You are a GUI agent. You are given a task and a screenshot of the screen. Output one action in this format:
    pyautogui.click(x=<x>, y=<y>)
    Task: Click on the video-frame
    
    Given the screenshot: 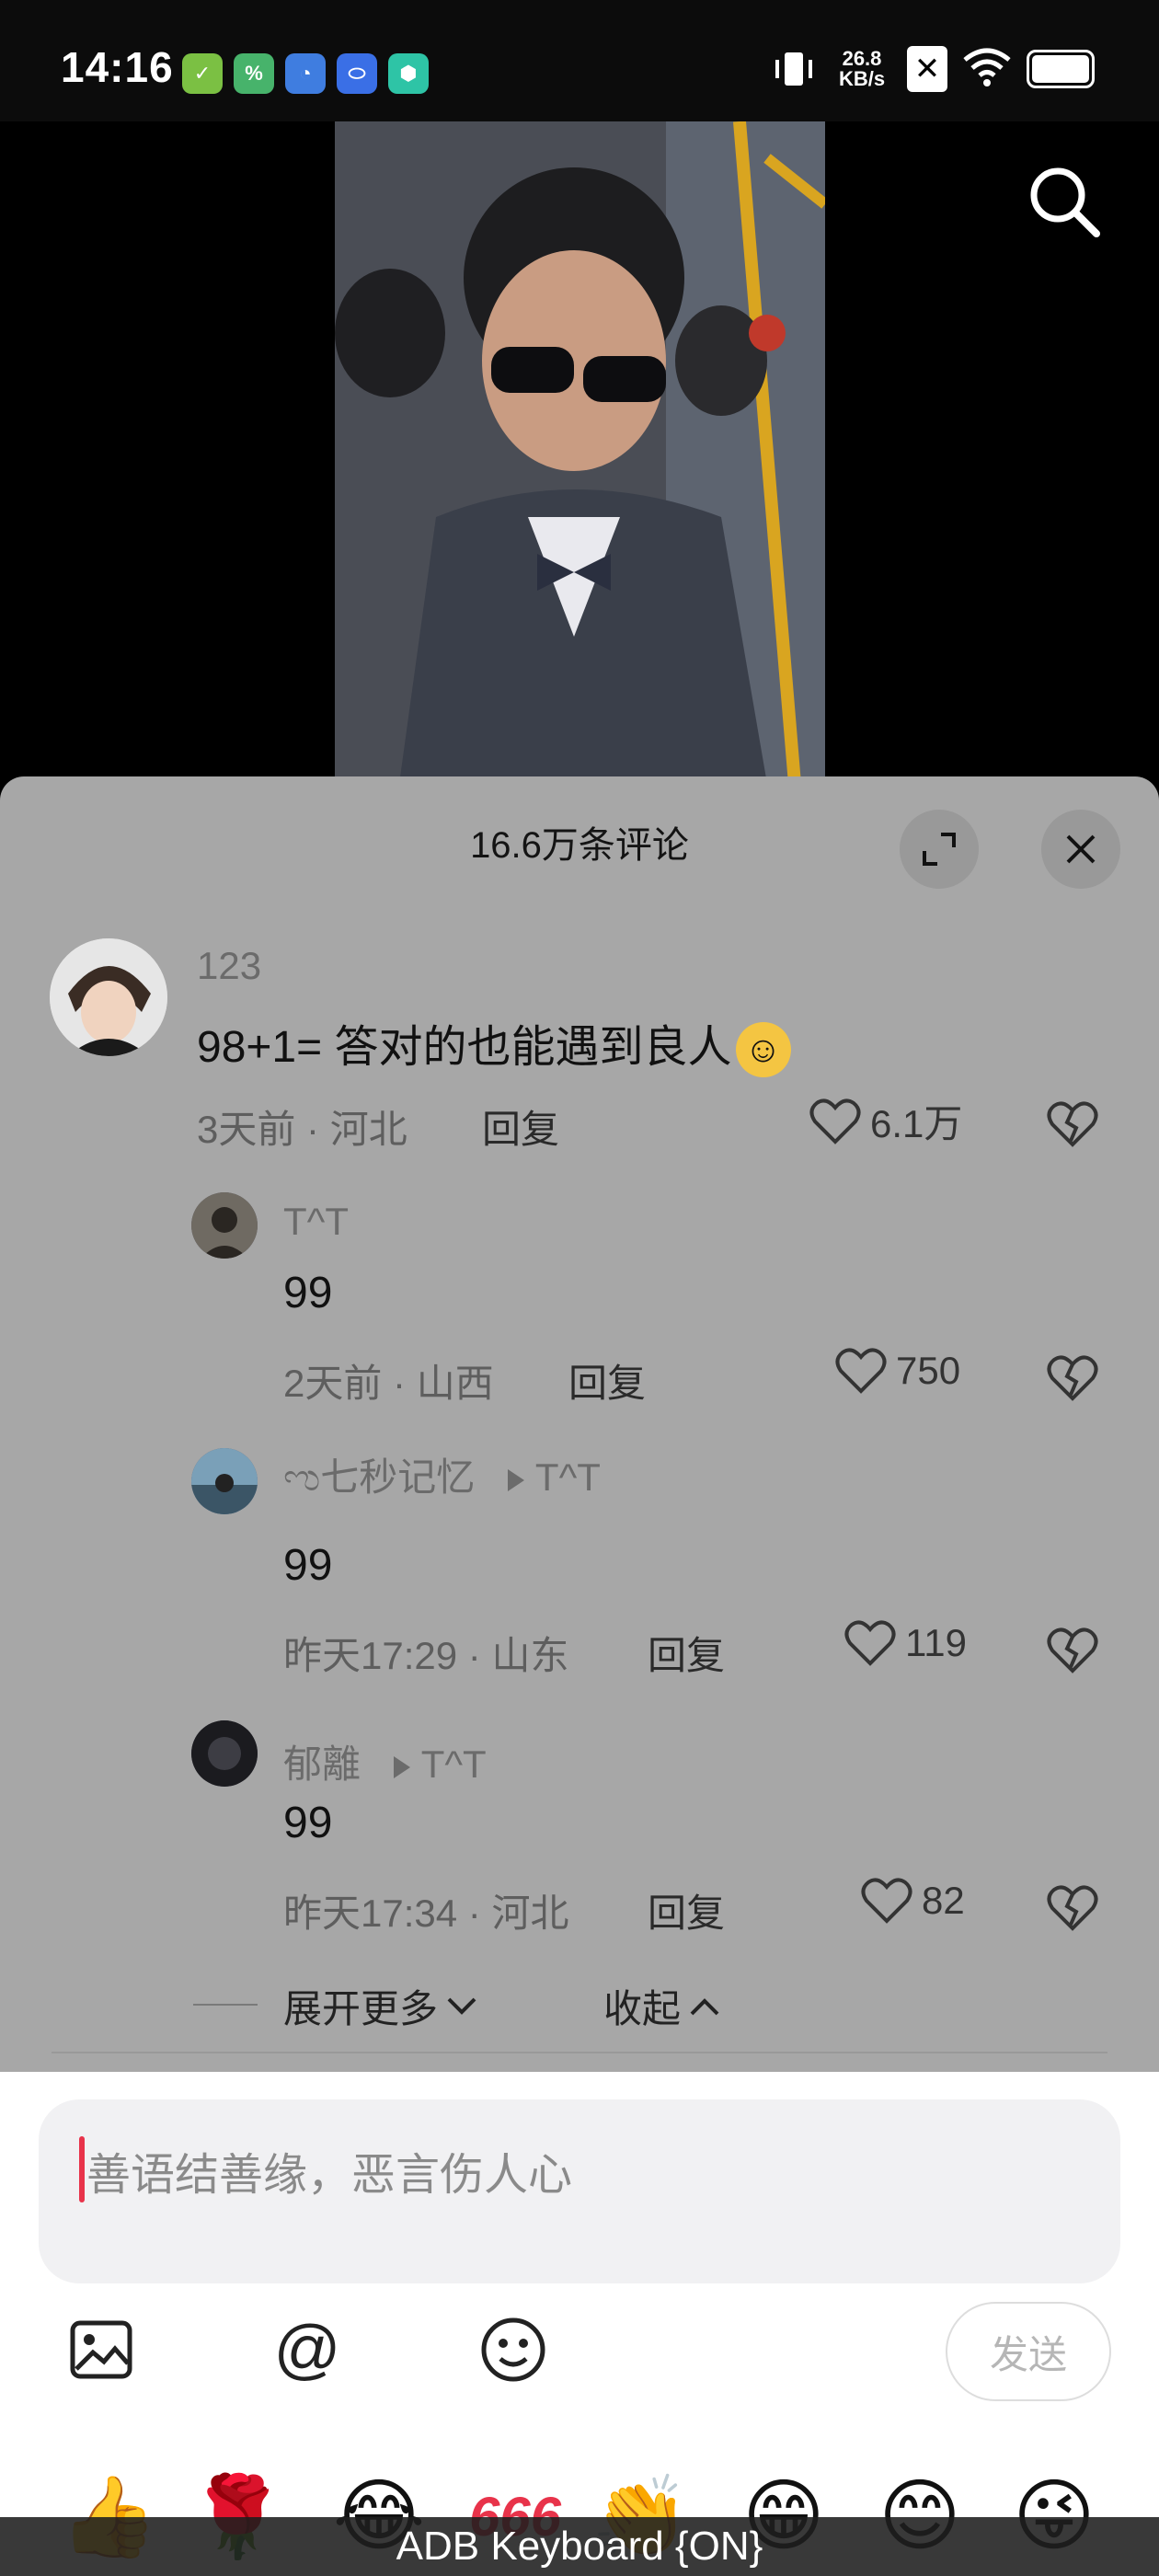 What is the action you would take?
    pyautogui.click(x=580, y=452)
    